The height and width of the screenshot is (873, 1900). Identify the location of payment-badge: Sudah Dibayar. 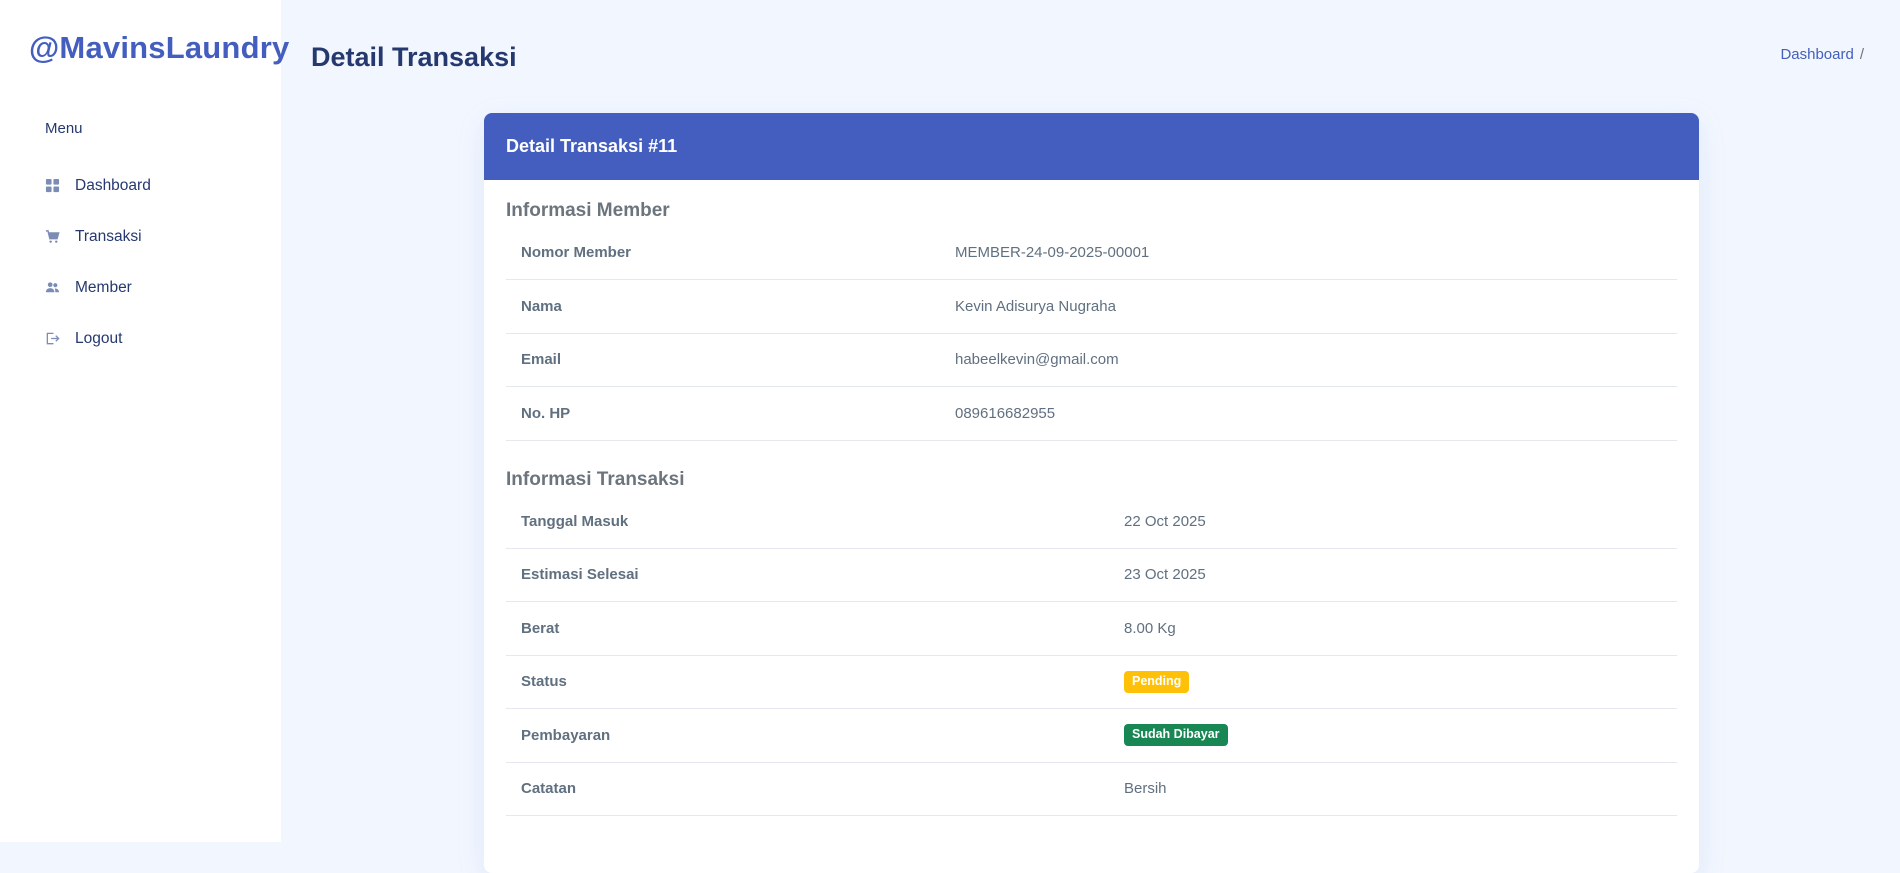
(1176, 735).